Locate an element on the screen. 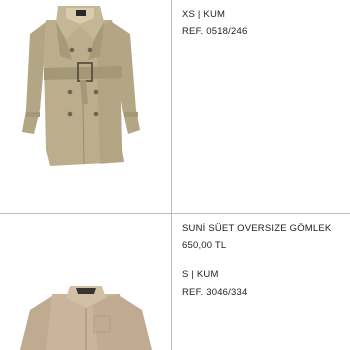 Image resolution: width=350 pixels, height=350 pixels. product-size-color: S | KUM is located at coordinates (200, 274).